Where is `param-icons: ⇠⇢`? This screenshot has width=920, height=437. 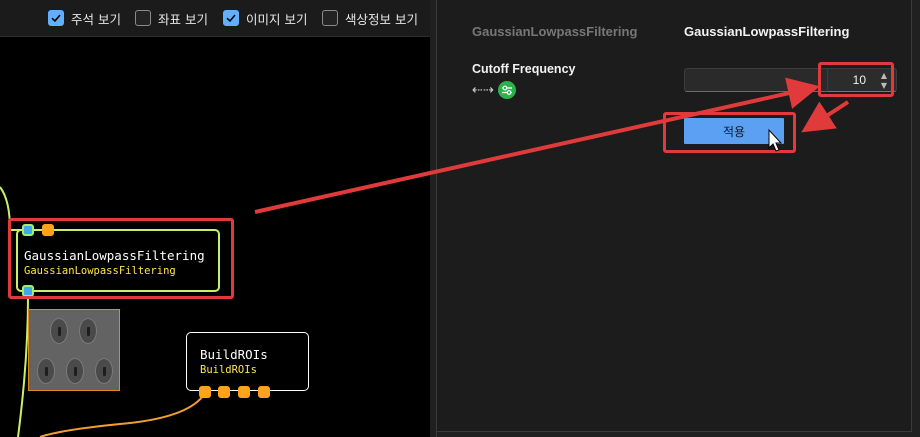
param-icons: ⇠⇢ is located at coordinates (494, 90).